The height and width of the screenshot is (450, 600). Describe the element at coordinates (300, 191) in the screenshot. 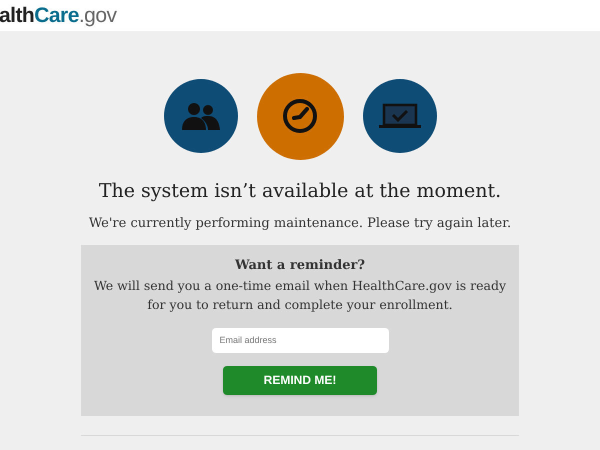

I see `heading: The system isn’t available at the moment.` at that location.